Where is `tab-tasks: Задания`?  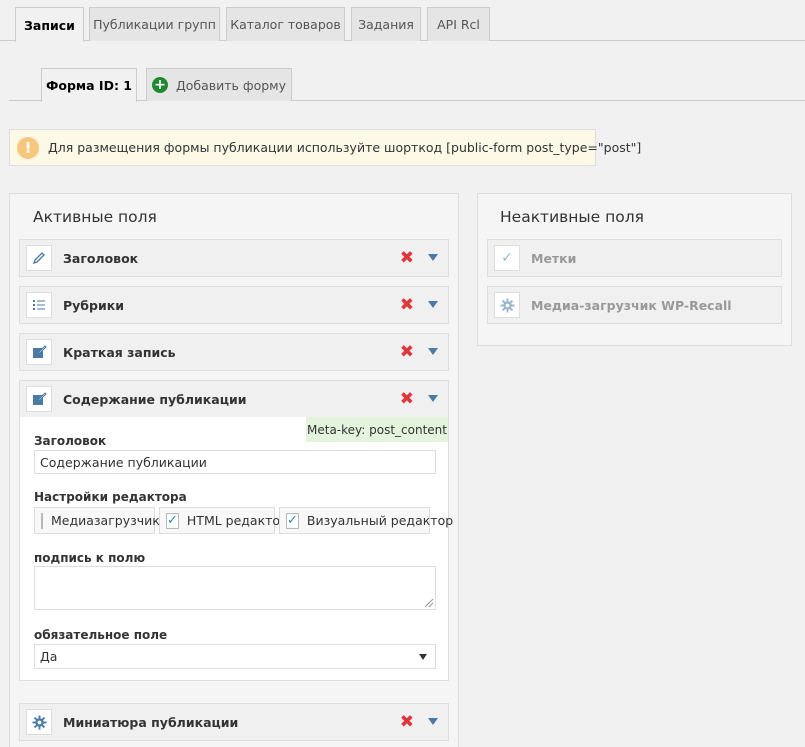 tab-tasks: Задания is located at coordinates (386, 24).